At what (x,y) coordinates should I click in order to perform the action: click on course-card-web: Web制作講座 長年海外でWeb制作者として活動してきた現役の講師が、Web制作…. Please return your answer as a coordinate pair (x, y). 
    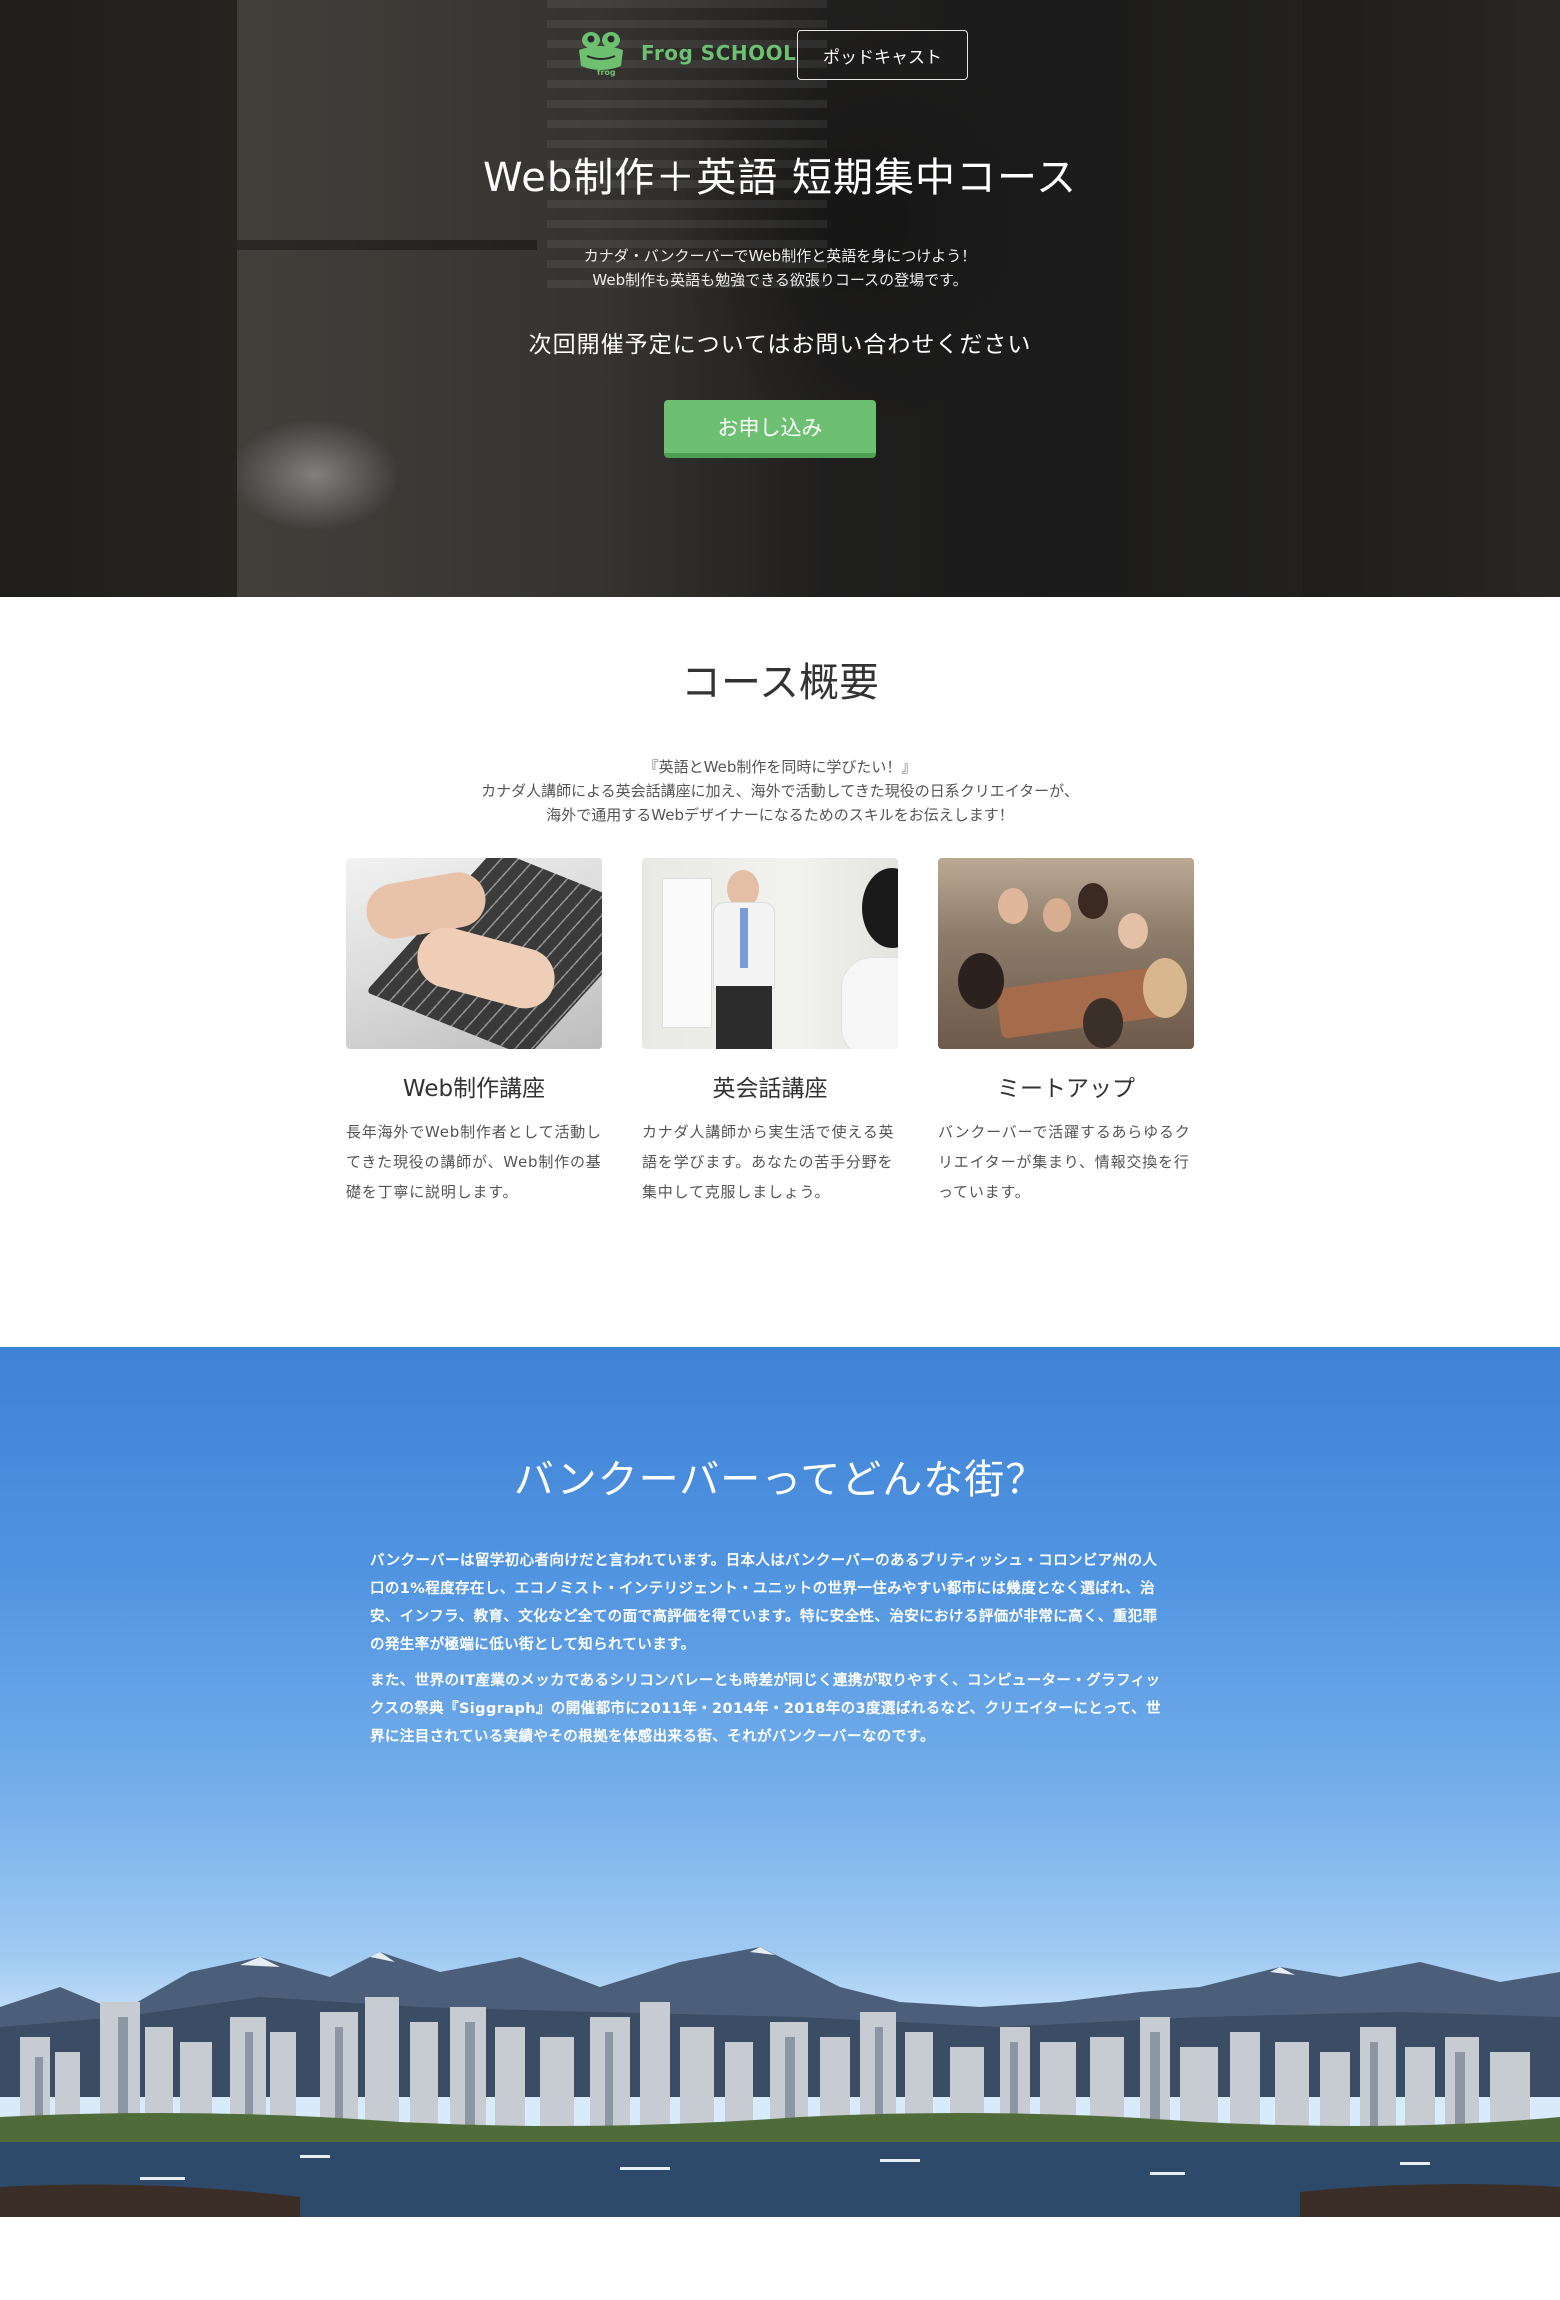
    Looking at the image, I should click on (474, 1032).